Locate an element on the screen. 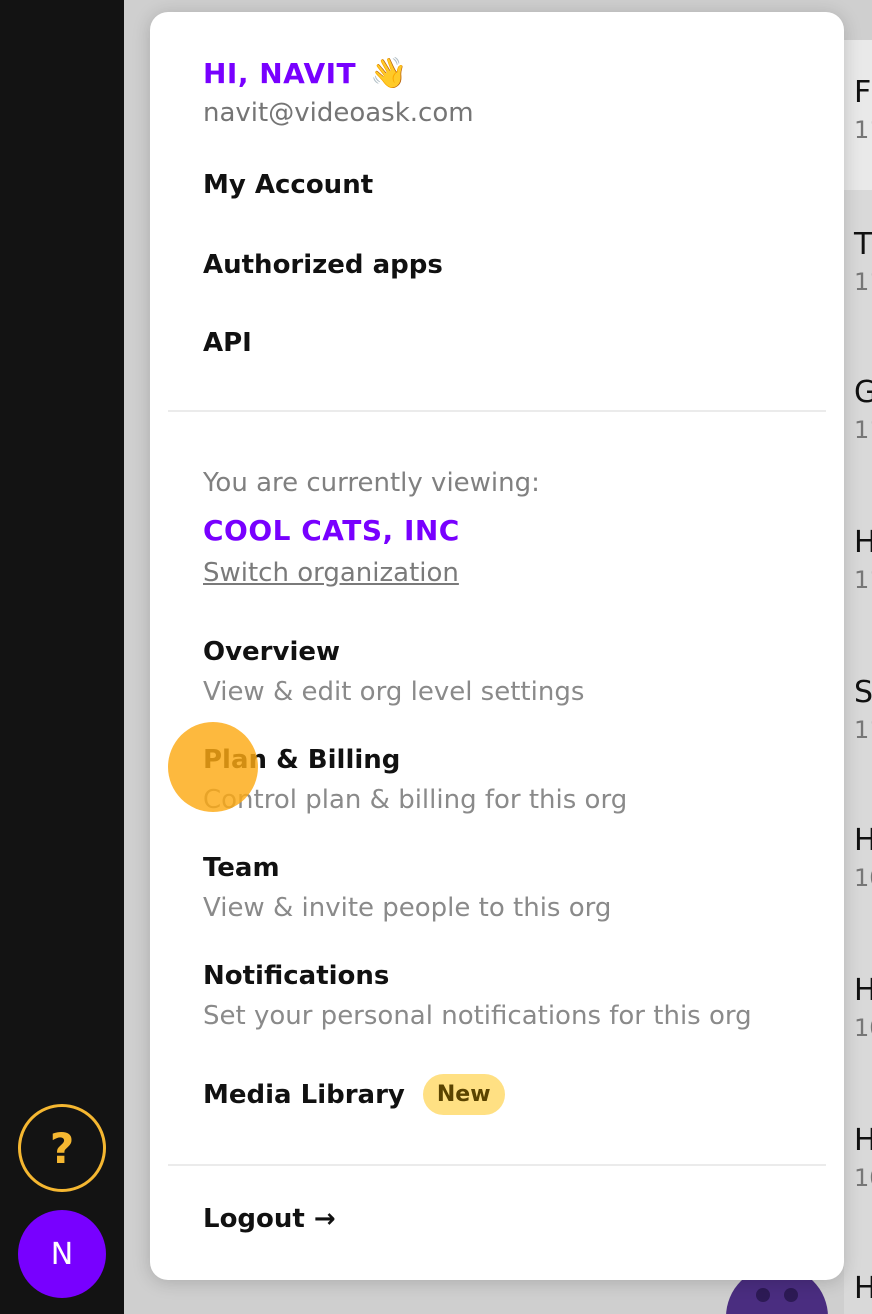  background-row-title: G is located at coordinates (863, 392).